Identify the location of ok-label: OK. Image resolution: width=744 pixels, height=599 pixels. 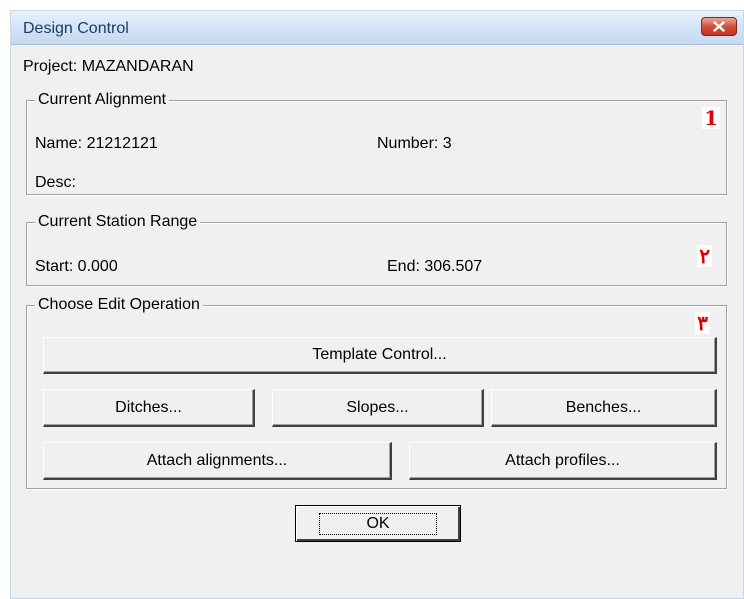
(378, 523).